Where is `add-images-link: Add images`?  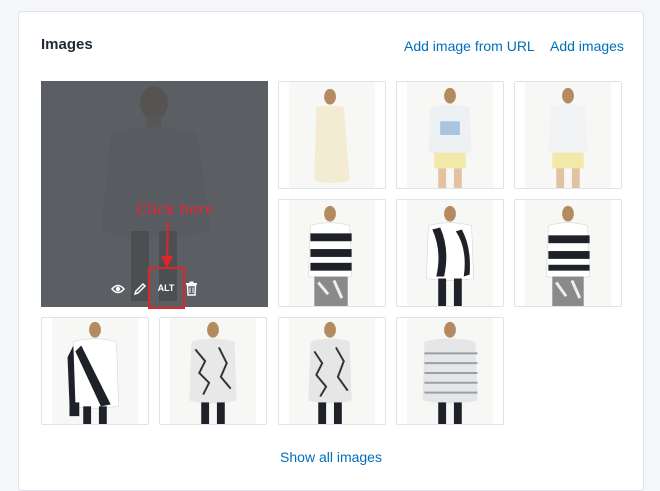
add-images-link: Add images is located at coordinates (587, 46).